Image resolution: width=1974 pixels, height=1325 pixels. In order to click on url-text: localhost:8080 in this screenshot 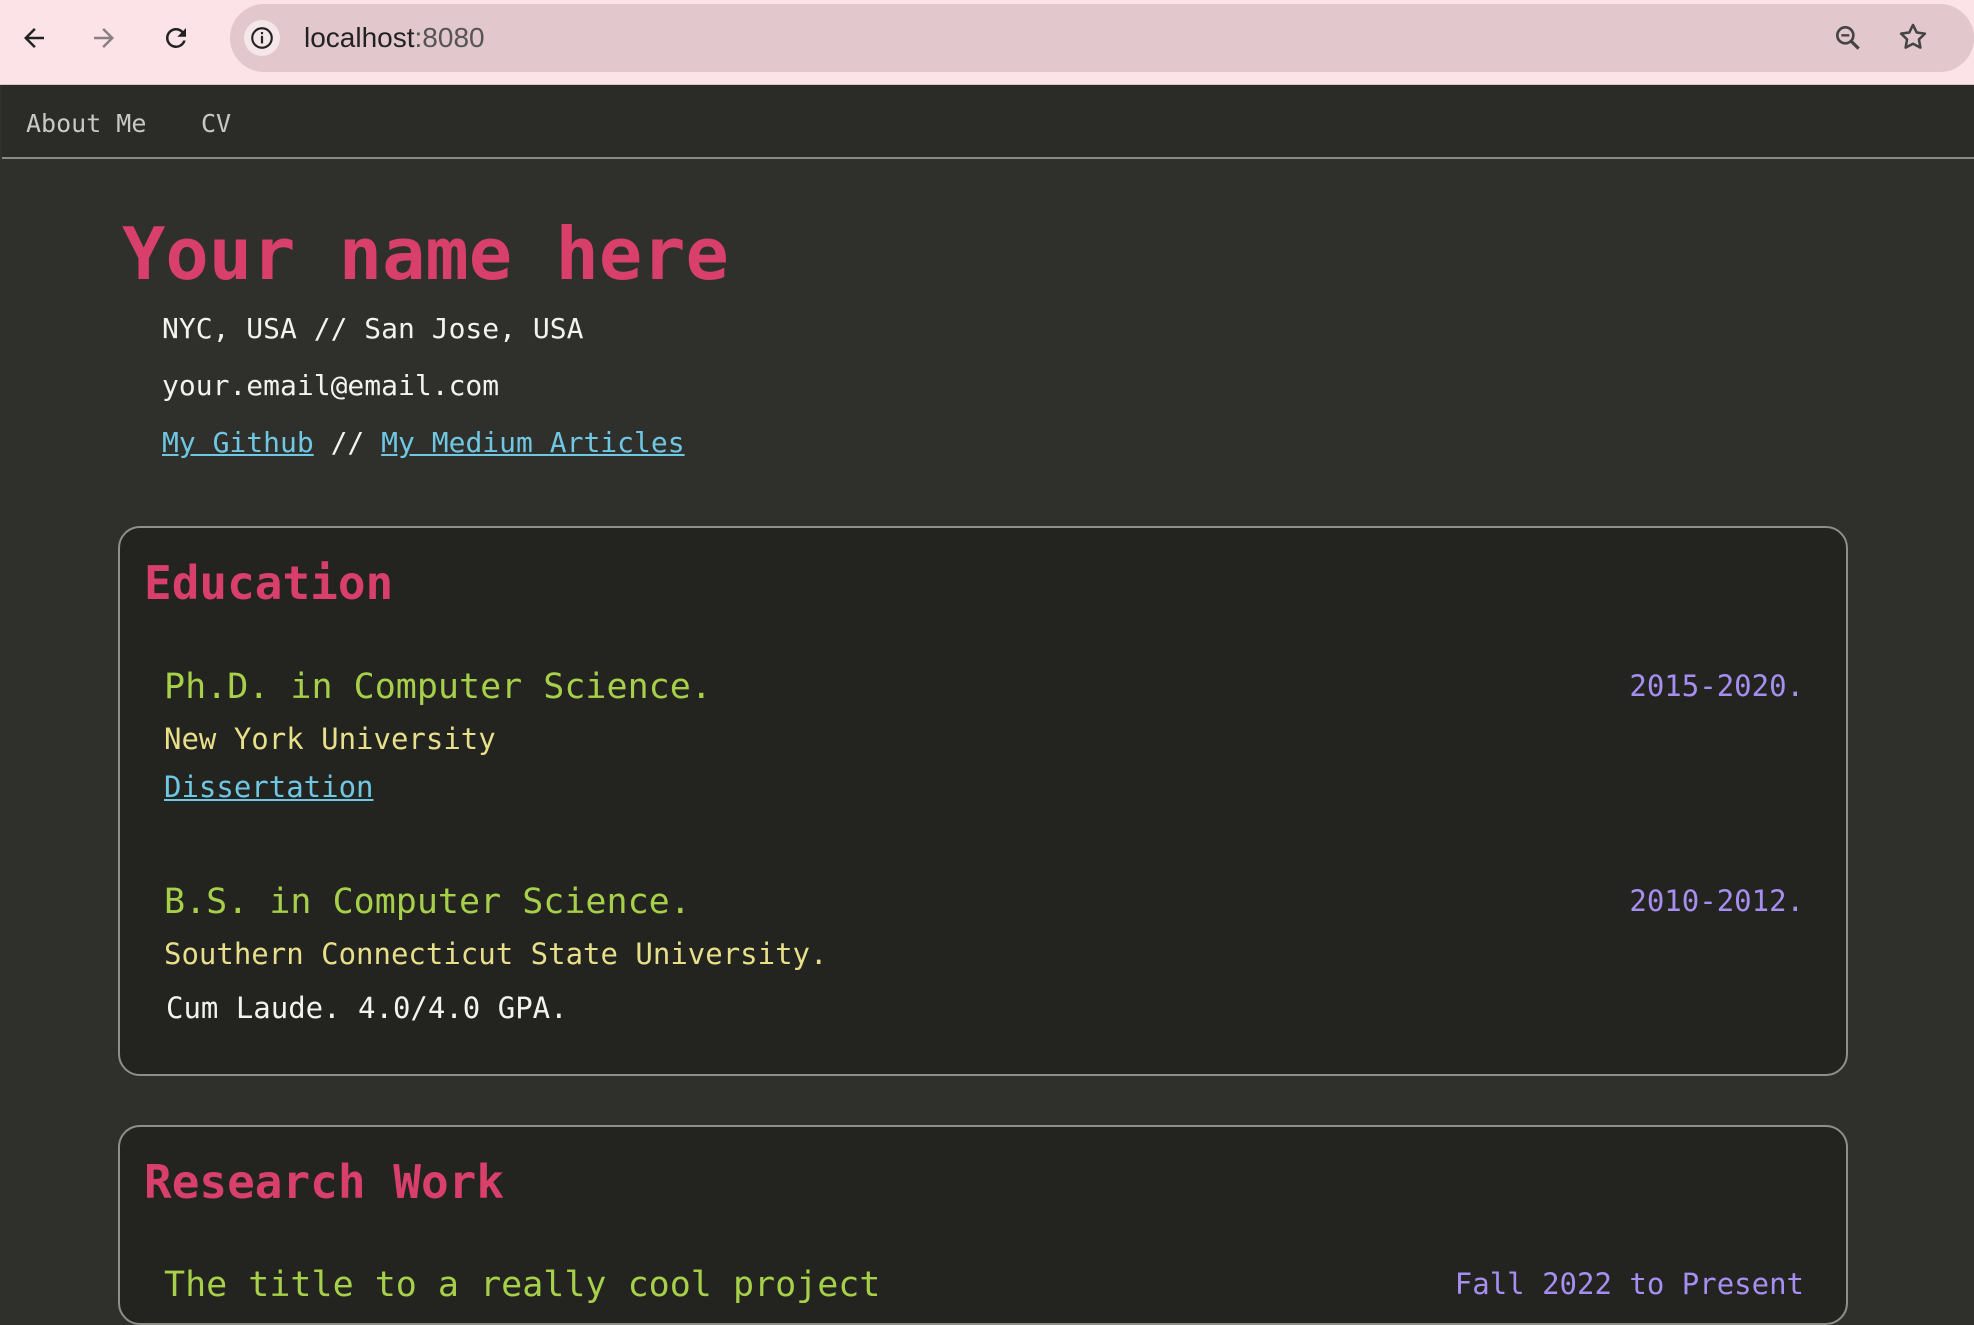, I will do `click(394, 38)`.